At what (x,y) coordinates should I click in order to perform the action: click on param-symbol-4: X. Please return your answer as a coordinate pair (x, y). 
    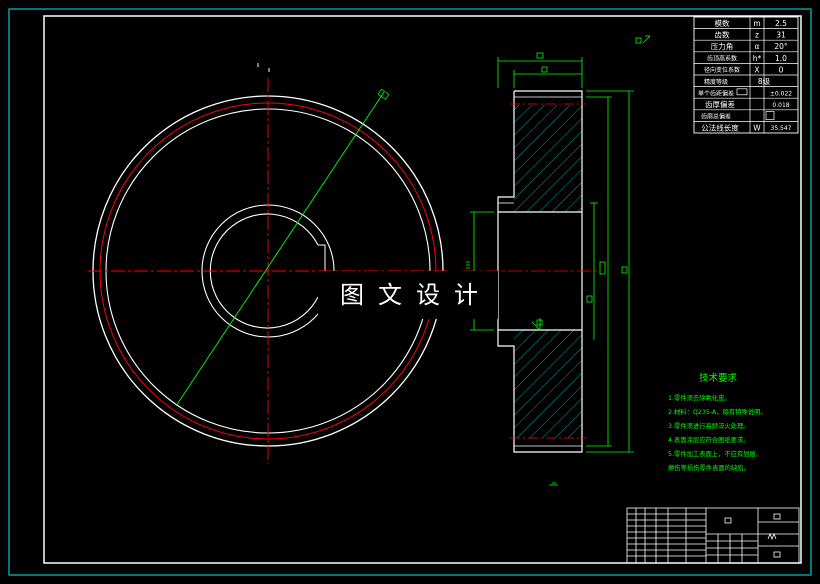
    Looking at the image, I should click on (756, 69).